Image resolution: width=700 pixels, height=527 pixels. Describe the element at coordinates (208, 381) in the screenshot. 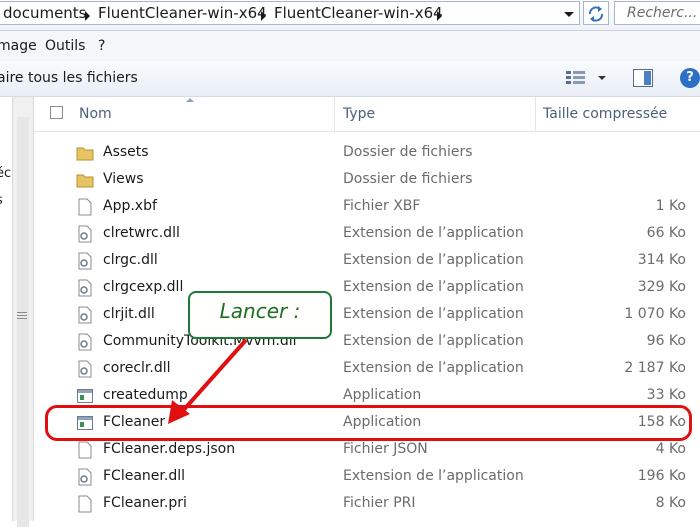

I see `annotation-arrow-icon` at that location.